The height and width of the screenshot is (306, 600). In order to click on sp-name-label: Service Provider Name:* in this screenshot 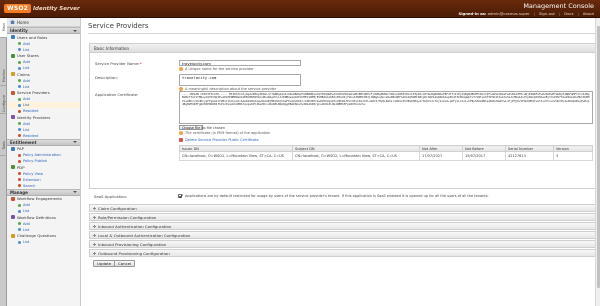, I will do `click(118, 63)`.